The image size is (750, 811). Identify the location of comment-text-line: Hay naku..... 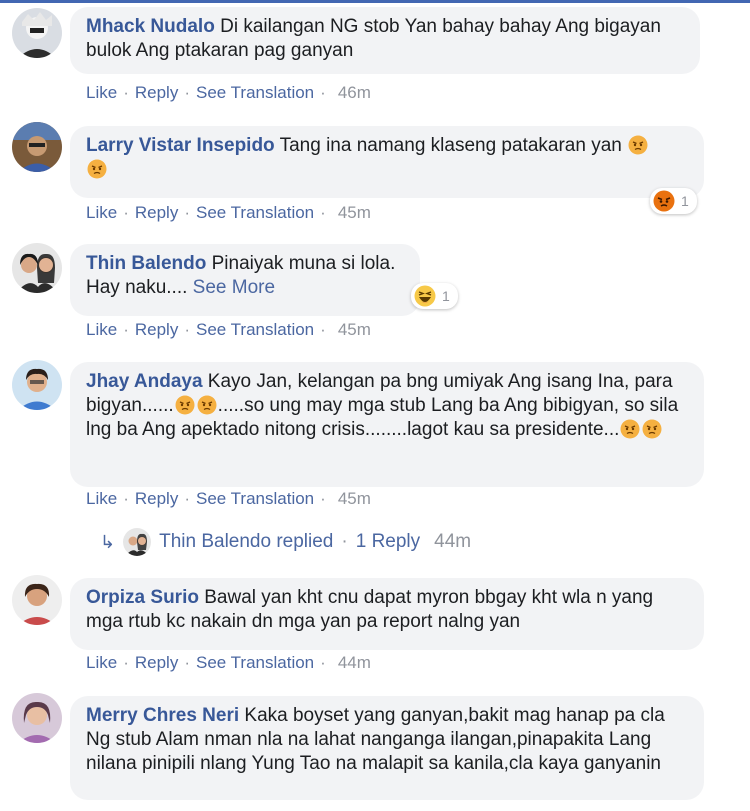
(137, 287).